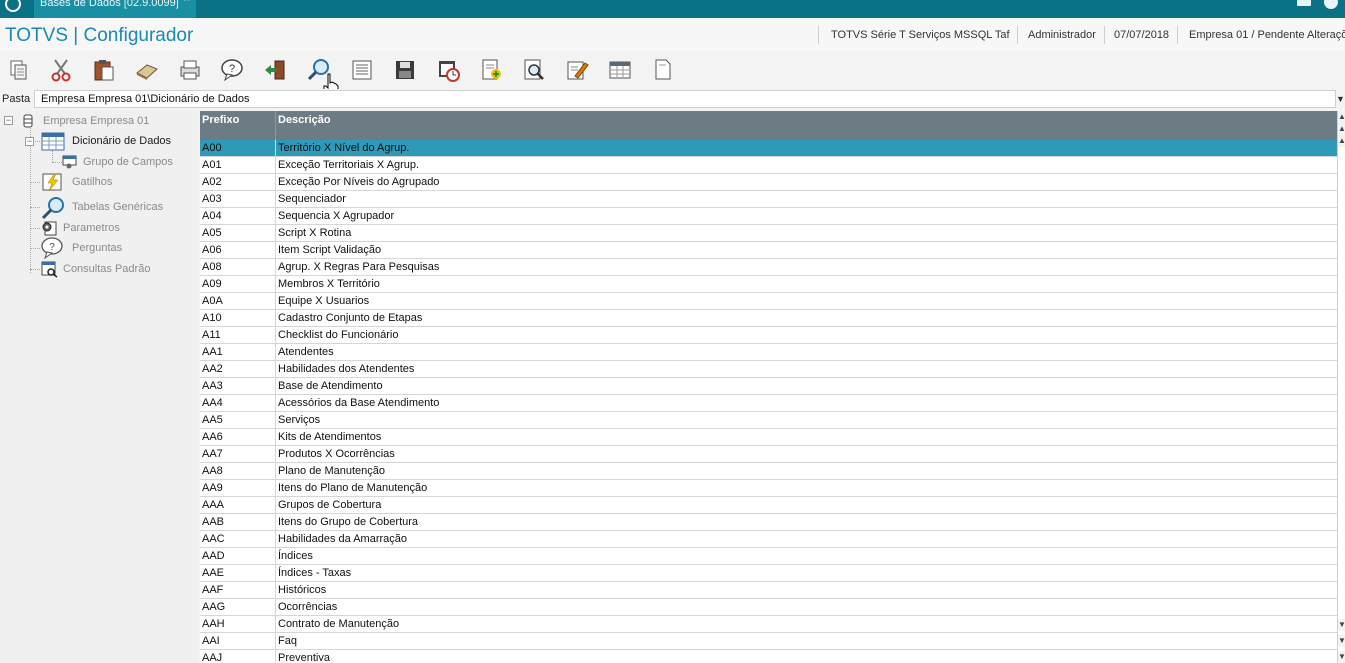 Image resolution: width=1345 pixels, height=663 pixels. What do you see at coordinates (768, 624) in the screenshot?
I see `table-row: AAH Contrato de Manutenção` at bounding box center [768, 624].